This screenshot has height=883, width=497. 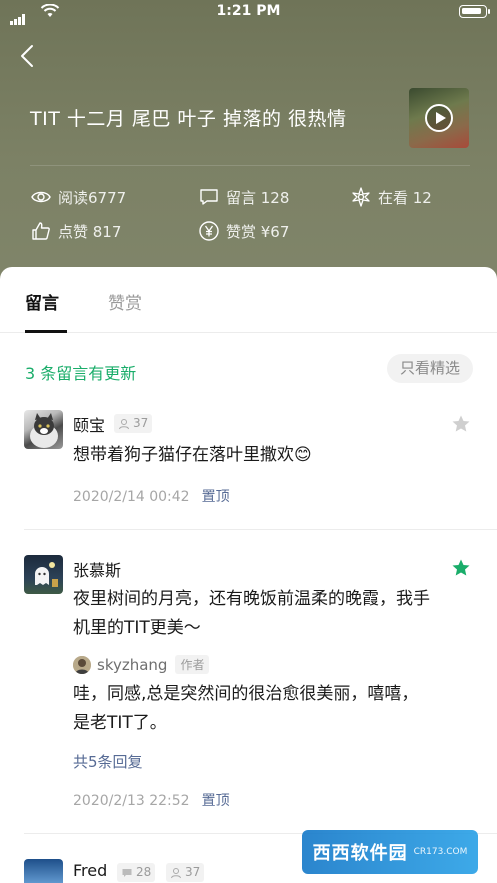 What do you see at coordinates (188, 119) in the screenshot?
I see `article-title: TIT 十二月 尾巴 叶子 掉落的 很热情` at bounding box center [188, 119].